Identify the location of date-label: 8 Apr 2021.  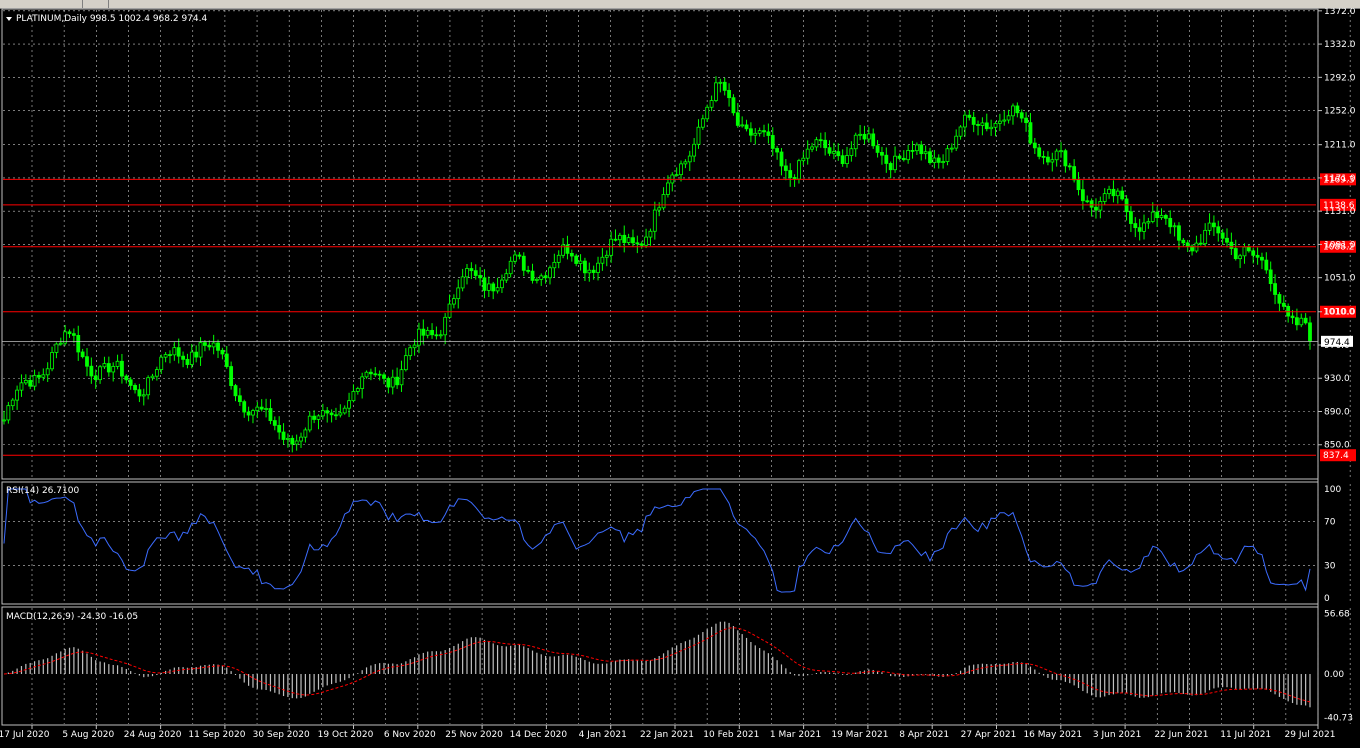
(924, 735).